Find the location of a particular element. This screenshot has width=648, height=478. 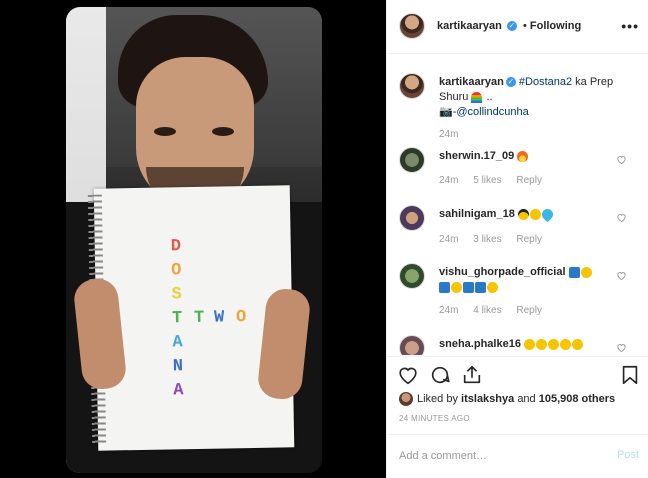

likes-summary: Liked by itslakshya and 105,908 others is located at coordinates (507, 399).